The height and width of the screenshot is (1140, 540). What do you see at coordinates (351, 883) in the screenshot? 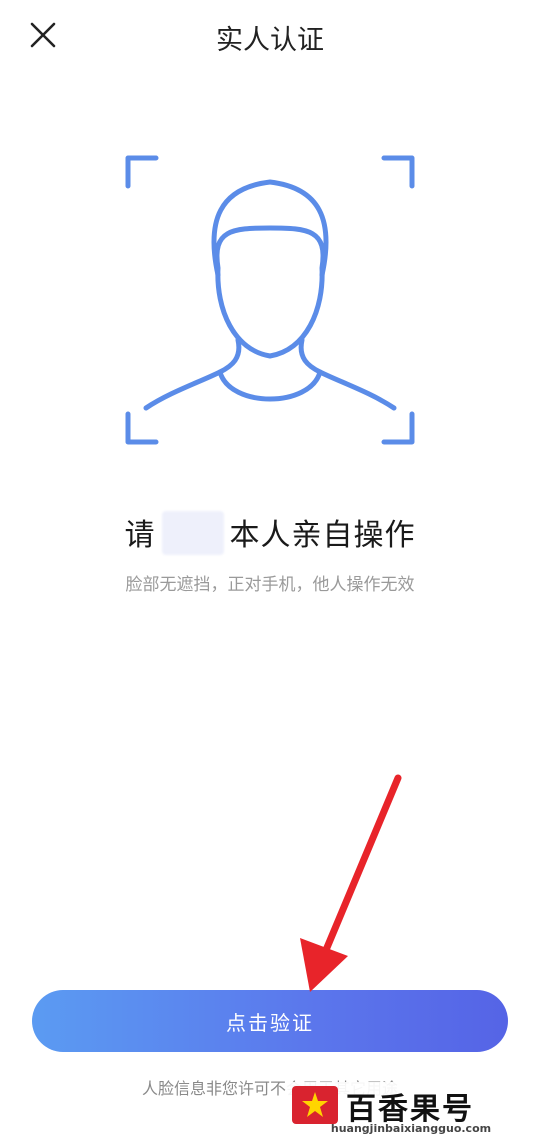
I see `red-arrow-icon` at bounding box center [351, 883].